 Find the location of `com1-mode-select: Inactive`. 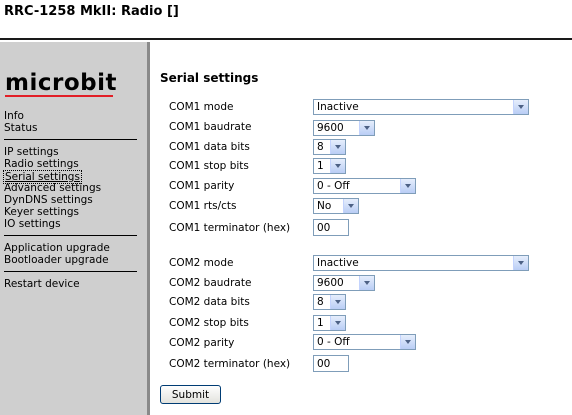

com1-mode-select: Inactive is located at coordinates (421, 107).